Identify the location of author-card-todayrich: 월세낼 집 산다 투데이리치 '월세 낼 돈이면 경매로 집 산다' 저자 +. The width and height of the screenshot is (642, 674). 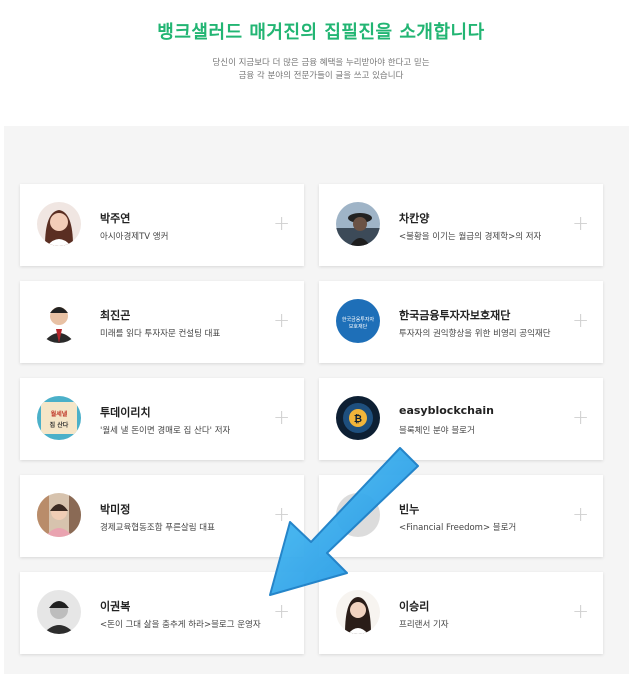
(162, 419).